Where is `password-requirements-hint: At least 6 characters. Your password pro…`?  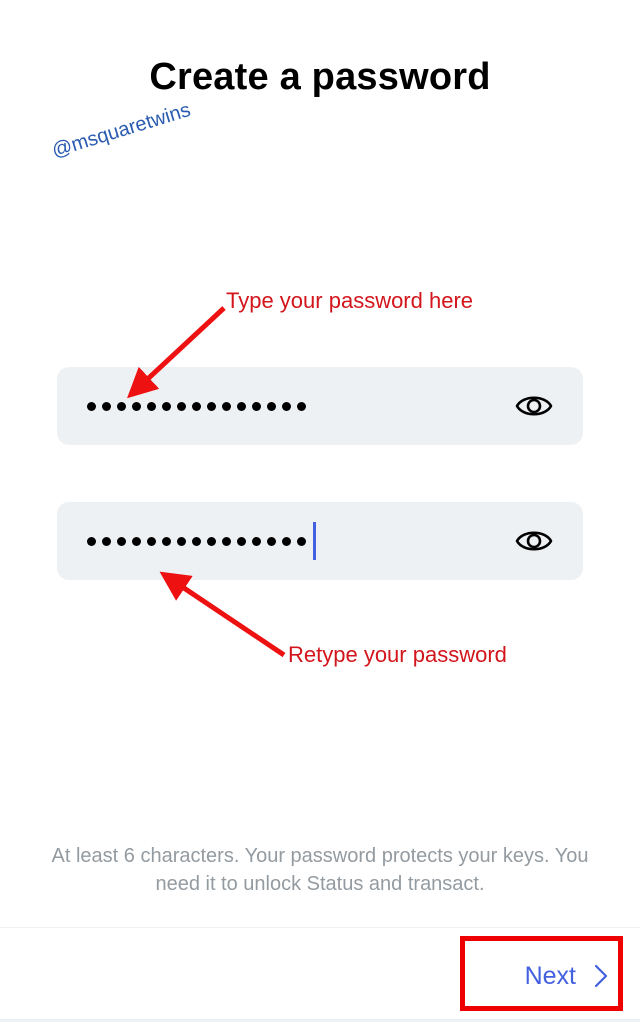 password-requirements-hint: At least 6 characters. Your password pro… is located at coordinates (320, 870).